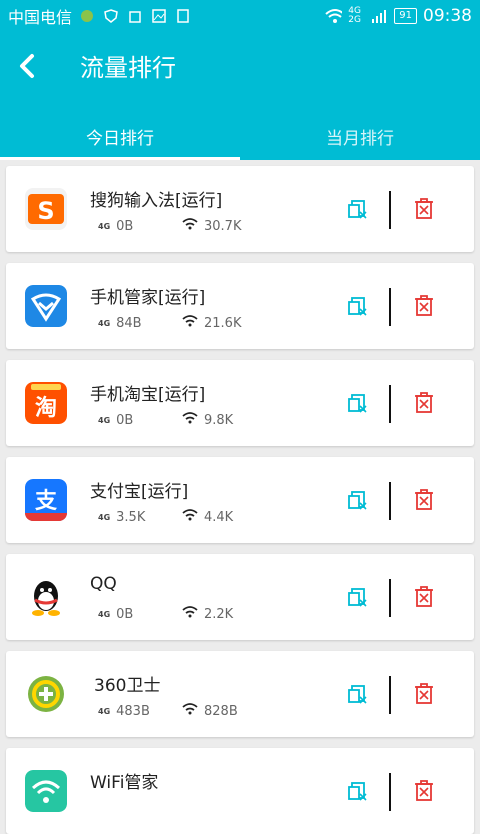 The height and width of the screenshot is (834, 480). What do you see at coordinates (40, 17) in the screenshot?
I see `carrier-label: 中国电信` at bounding box center [40, 17].